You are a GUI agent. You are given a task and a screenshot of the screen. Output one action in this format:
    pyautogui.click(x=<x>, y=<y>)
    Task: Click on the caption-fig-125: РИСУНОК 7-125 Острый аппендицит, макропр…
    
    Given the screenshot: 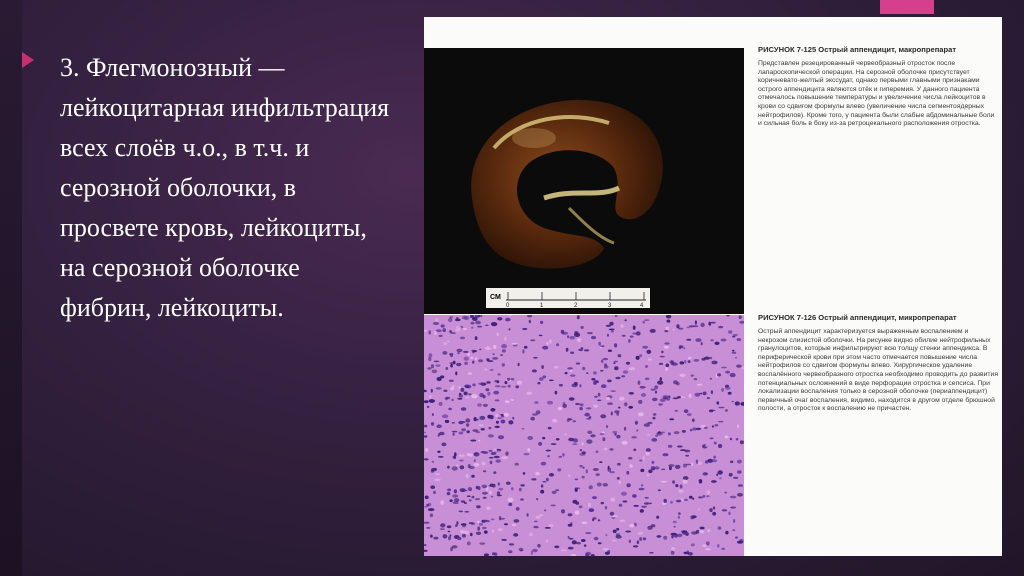 What is the action you would take?
    pyautogui.click(x=878, y=87)
    